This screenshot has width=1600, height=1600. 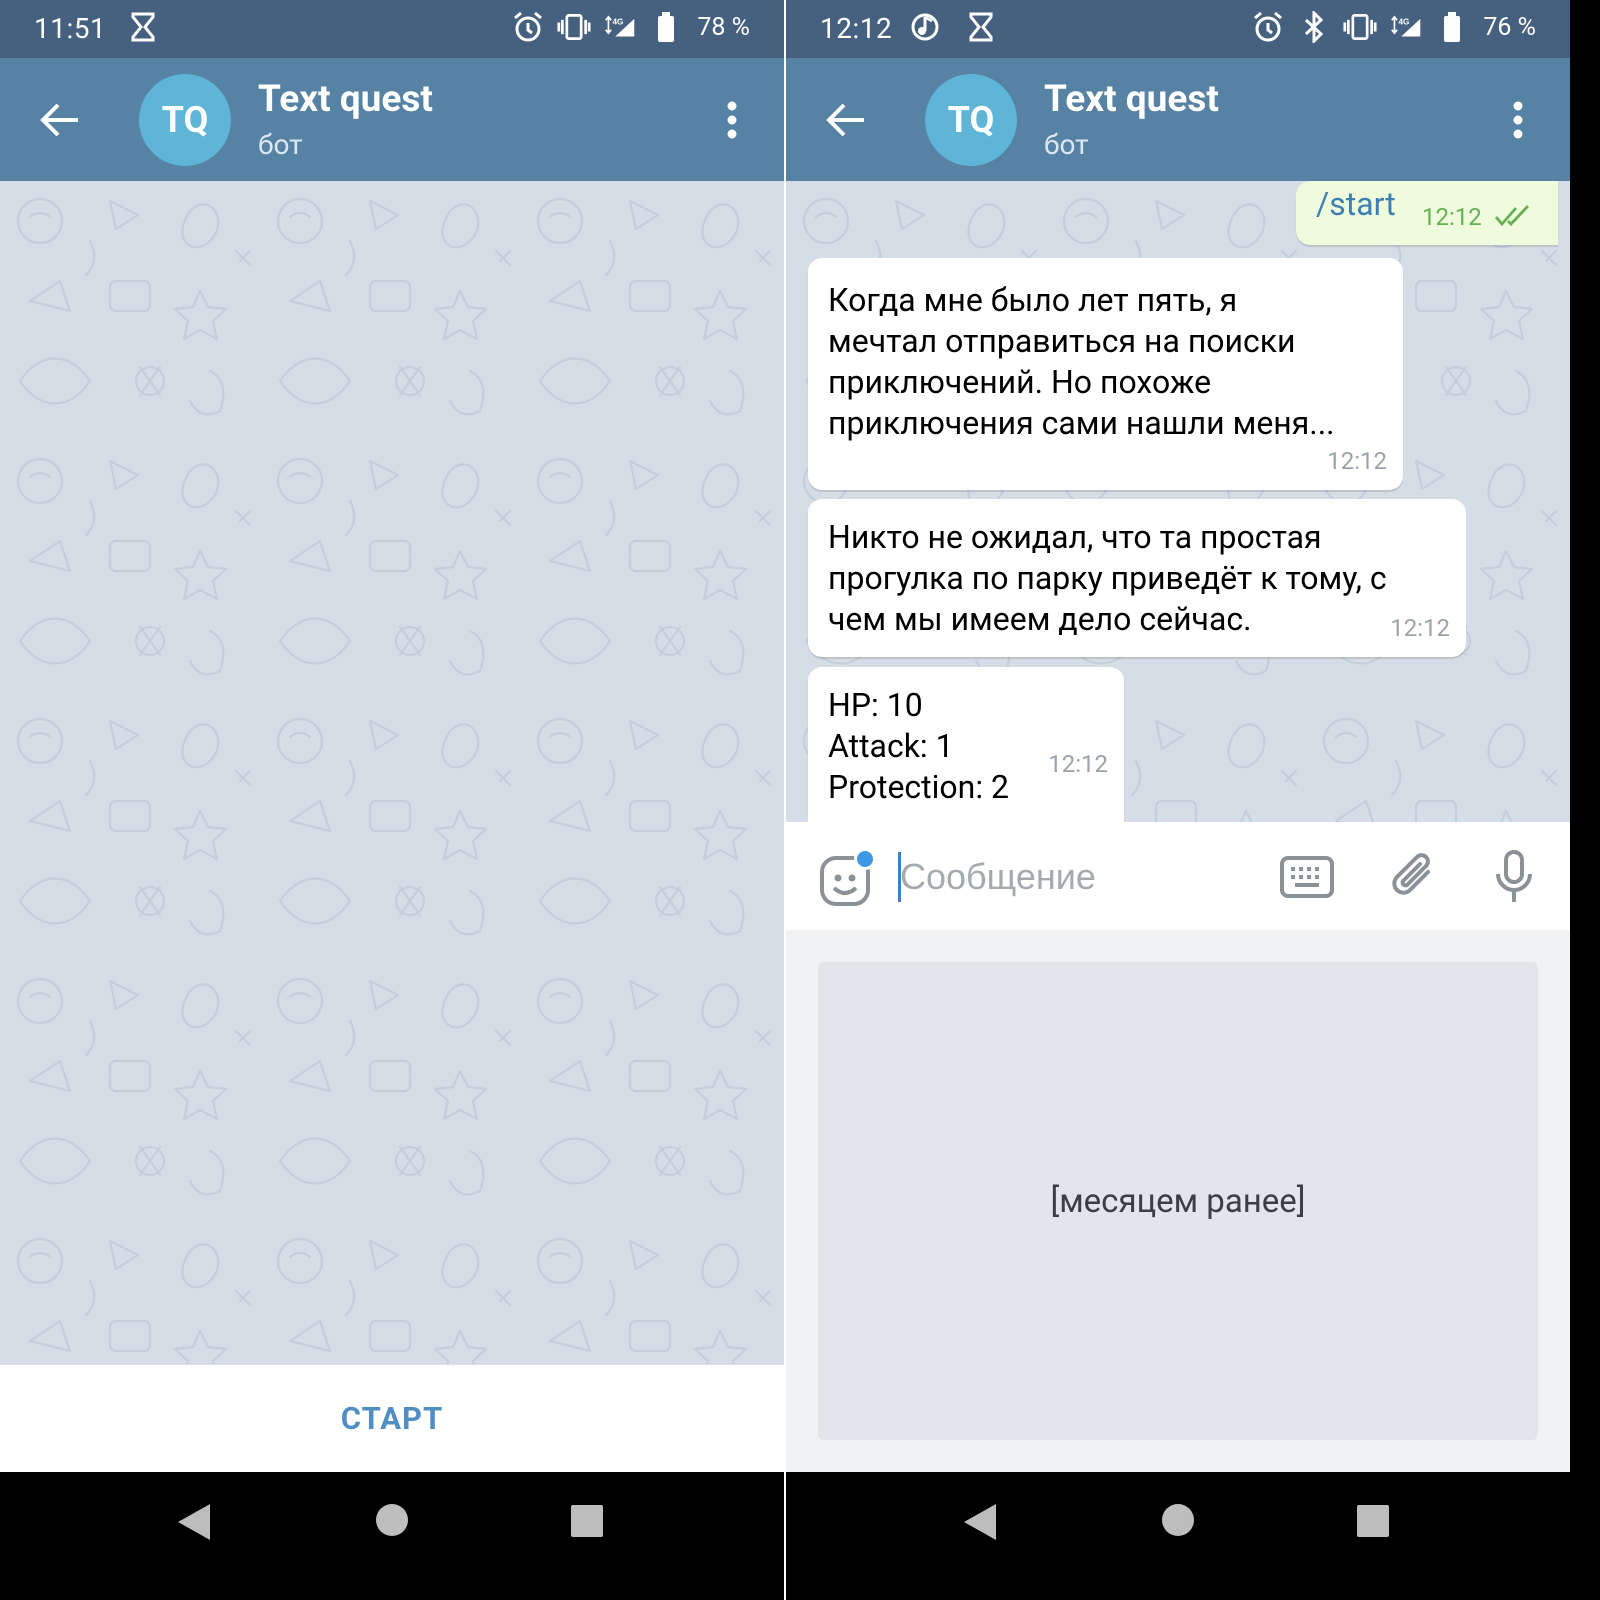 I want to click on message-line: приключений. Но похоже, so click(x=1020, y=382).